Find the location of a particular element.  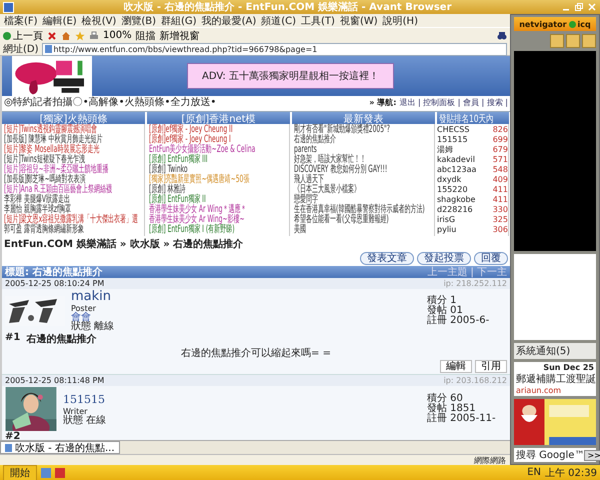

member-name: 155220 is located at coordinates (452, 190).